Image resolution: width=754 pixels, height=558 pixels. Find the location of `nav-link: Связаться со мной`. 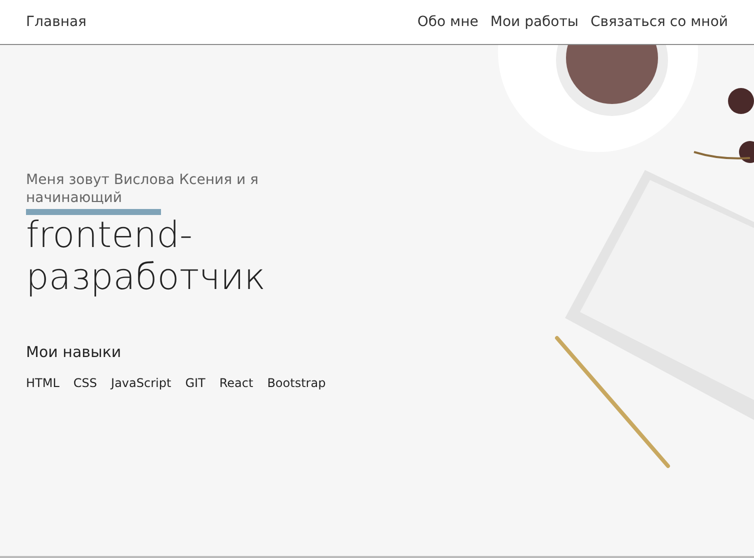

nav-link: Связаться со мной is located at coordinates (659, 22).